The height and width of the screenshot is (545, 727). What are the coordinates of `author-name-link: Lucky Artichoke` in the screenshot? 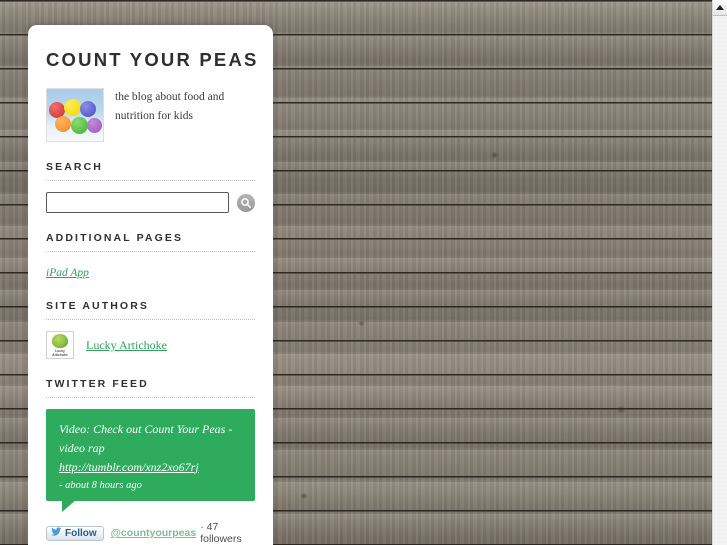 It's located at (126, 345).